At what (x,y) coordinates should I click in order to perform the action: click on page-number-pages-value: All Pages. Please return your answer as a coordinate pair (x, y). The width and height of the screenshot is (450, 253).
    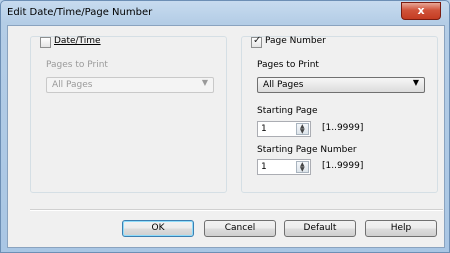
    Looking at the image, I should click on (283, 85).